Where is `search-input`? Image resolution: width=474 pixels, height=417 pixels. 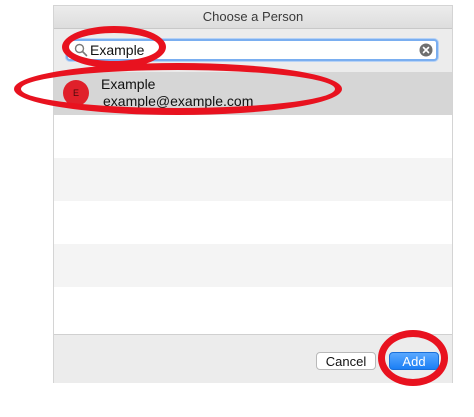 search-input is located at coordinates (250, 50).